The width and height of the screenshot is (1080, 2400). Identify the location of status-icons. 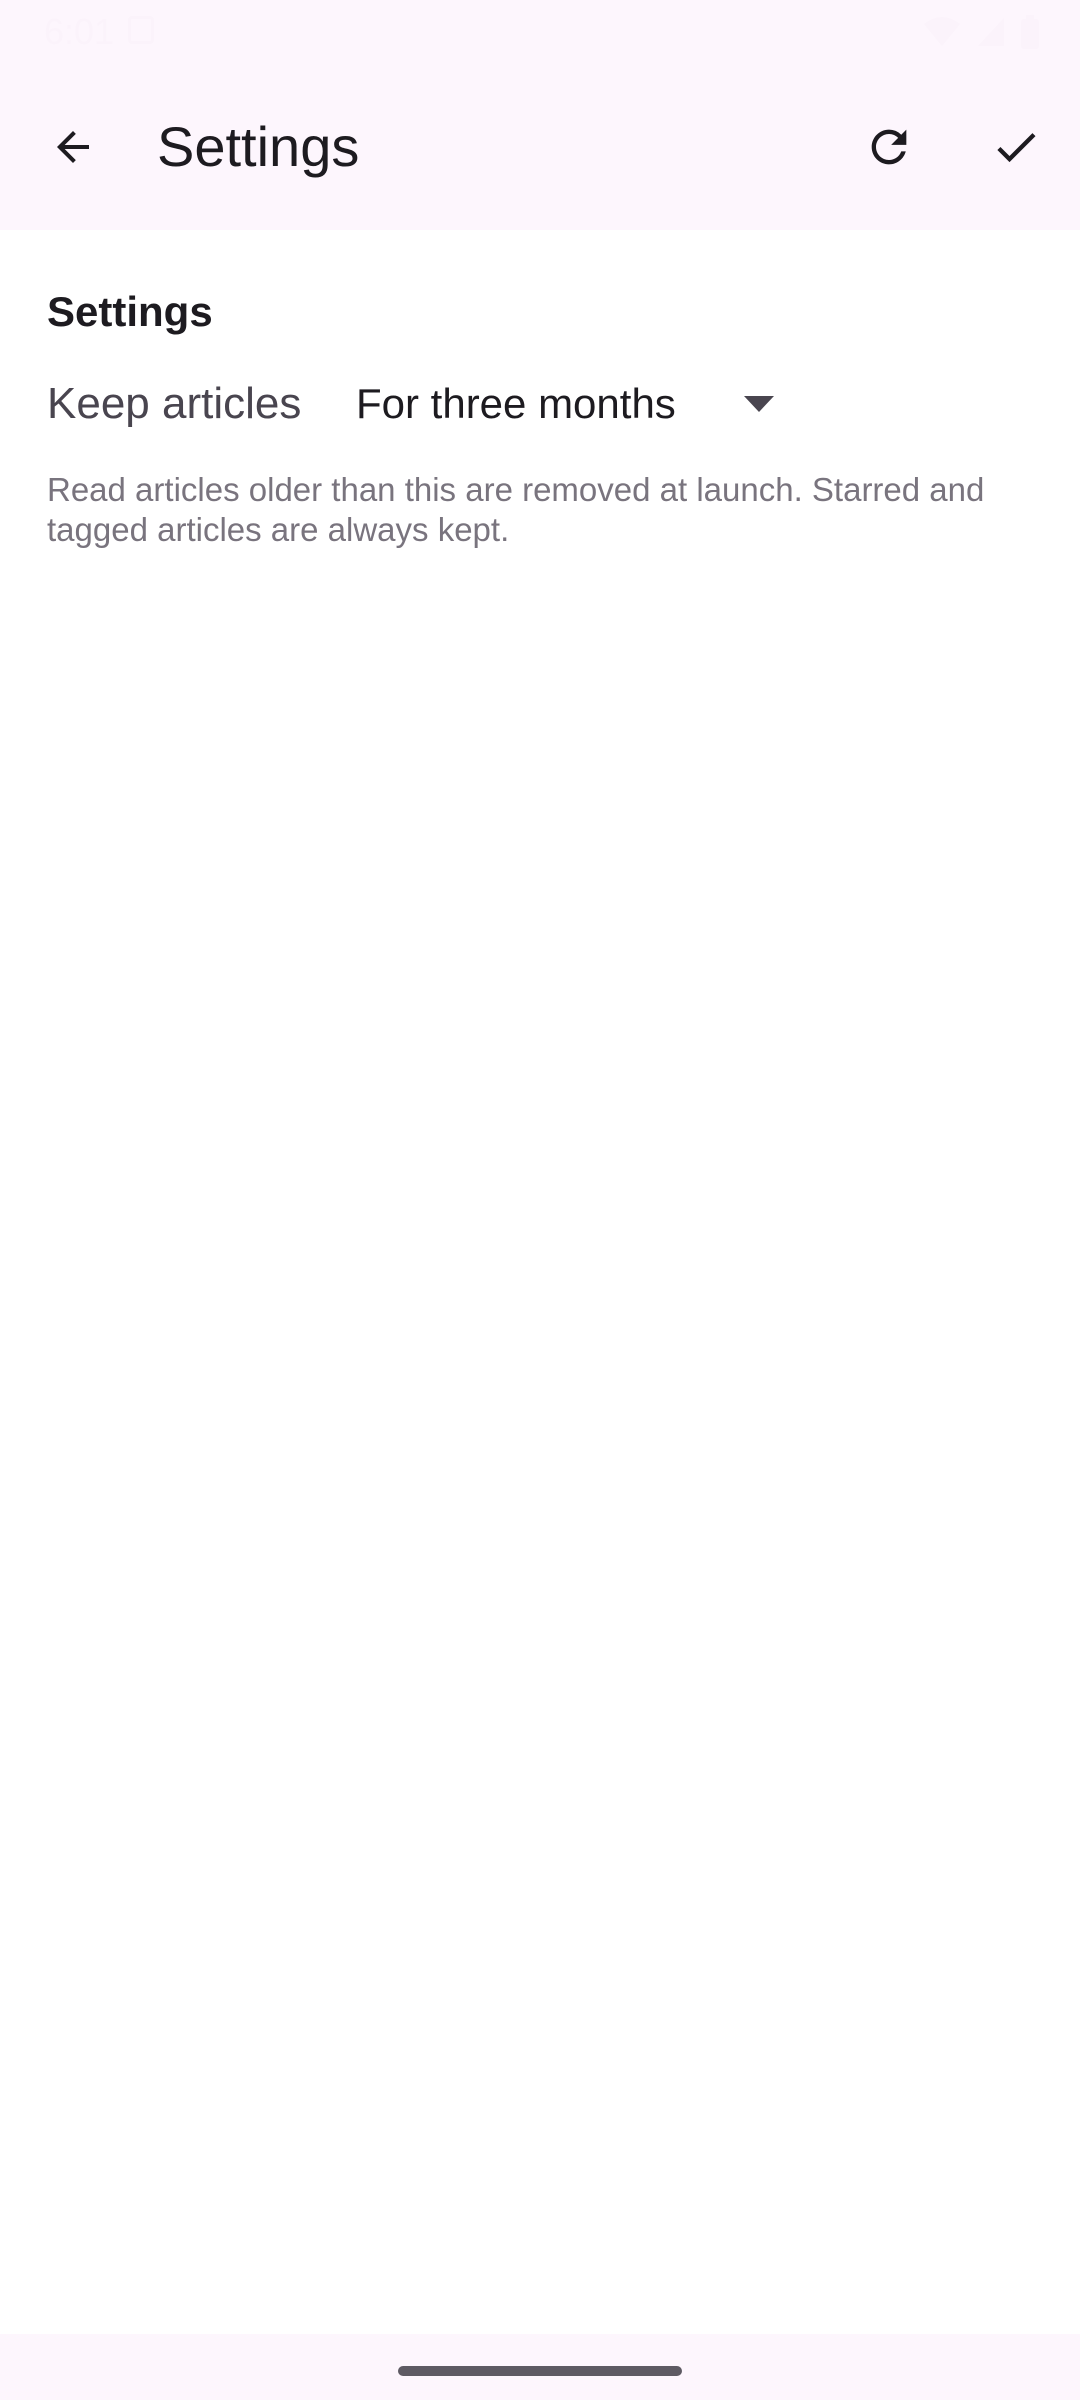
(981, 32).